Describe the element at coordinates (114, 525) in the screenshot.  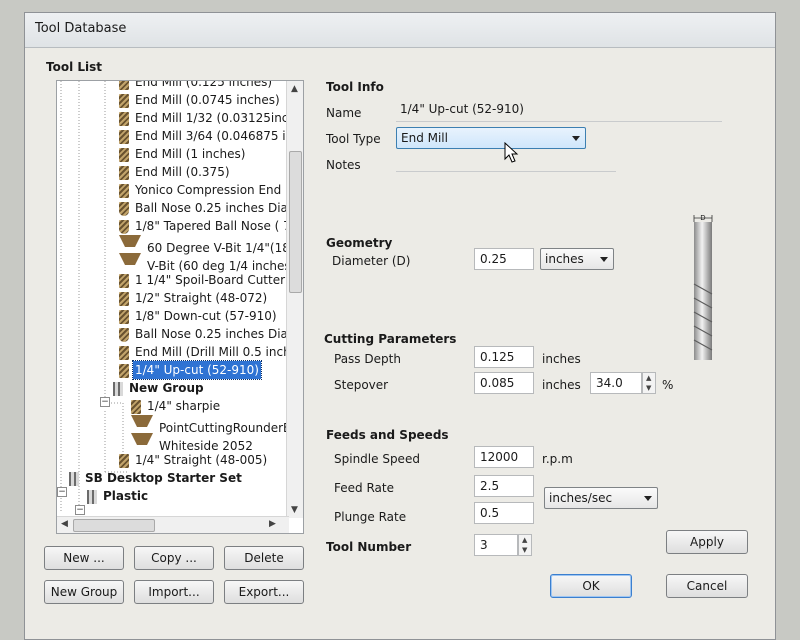
I see `horizontal-scroll-thumb` at that location.